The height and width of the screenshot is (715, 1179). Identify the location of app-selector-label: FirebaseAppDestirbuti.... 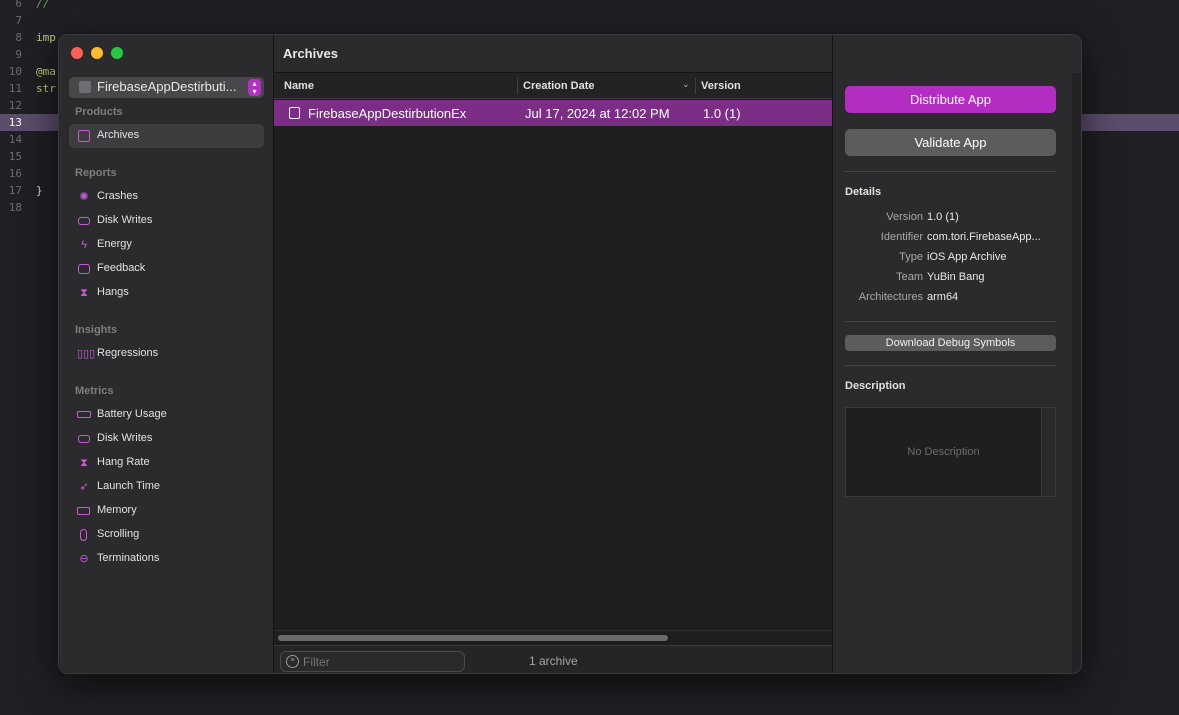
(167, 86).